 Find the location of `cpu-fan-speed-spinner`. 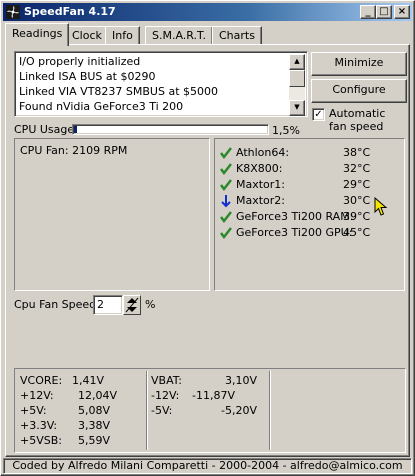

cpu-fan-speed-spinner is located at coordinates (132, 305).